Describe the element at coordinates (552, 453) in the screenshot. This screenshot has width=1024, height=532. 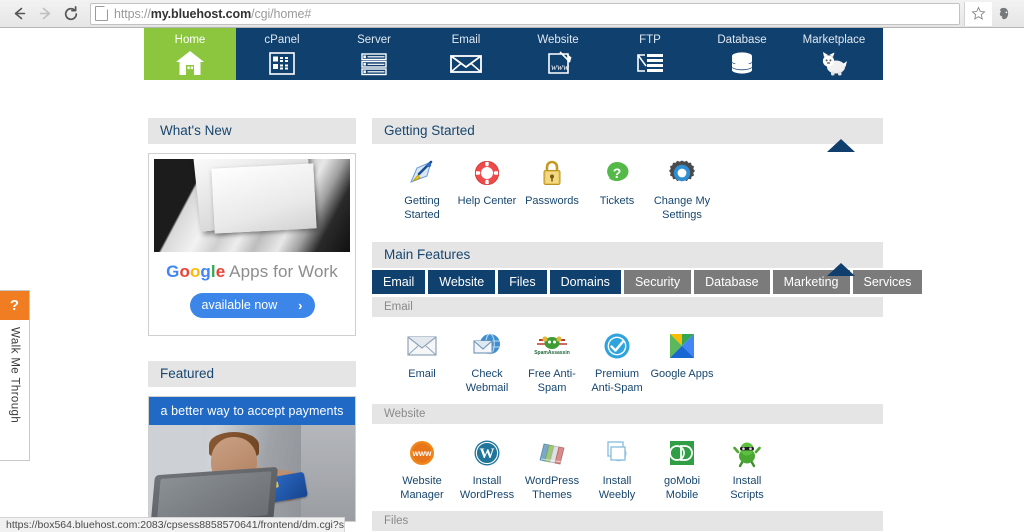
I see `themes-books-icon` at that location.